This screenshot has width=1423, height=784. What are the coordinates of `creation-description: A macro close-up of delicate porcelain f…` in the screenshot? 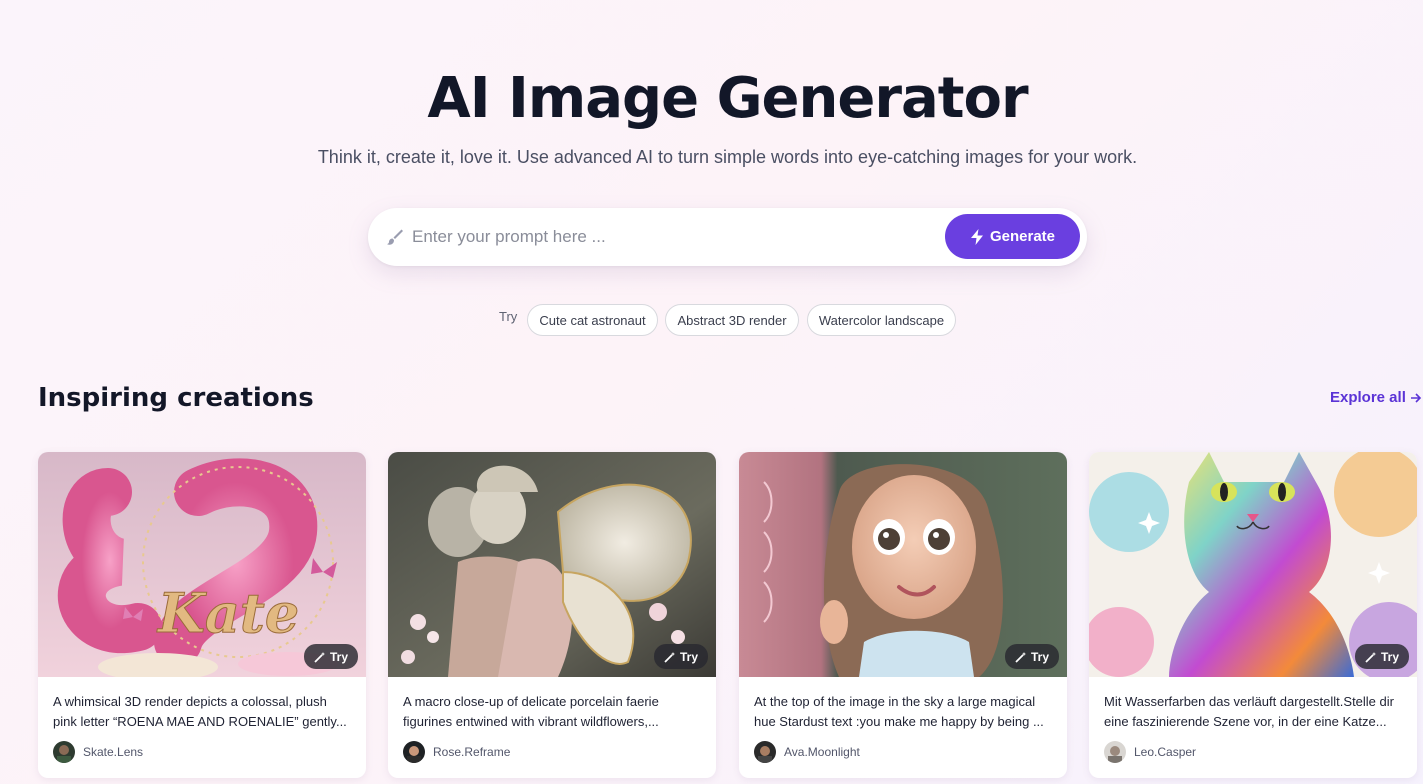 It's located at (531, 711).